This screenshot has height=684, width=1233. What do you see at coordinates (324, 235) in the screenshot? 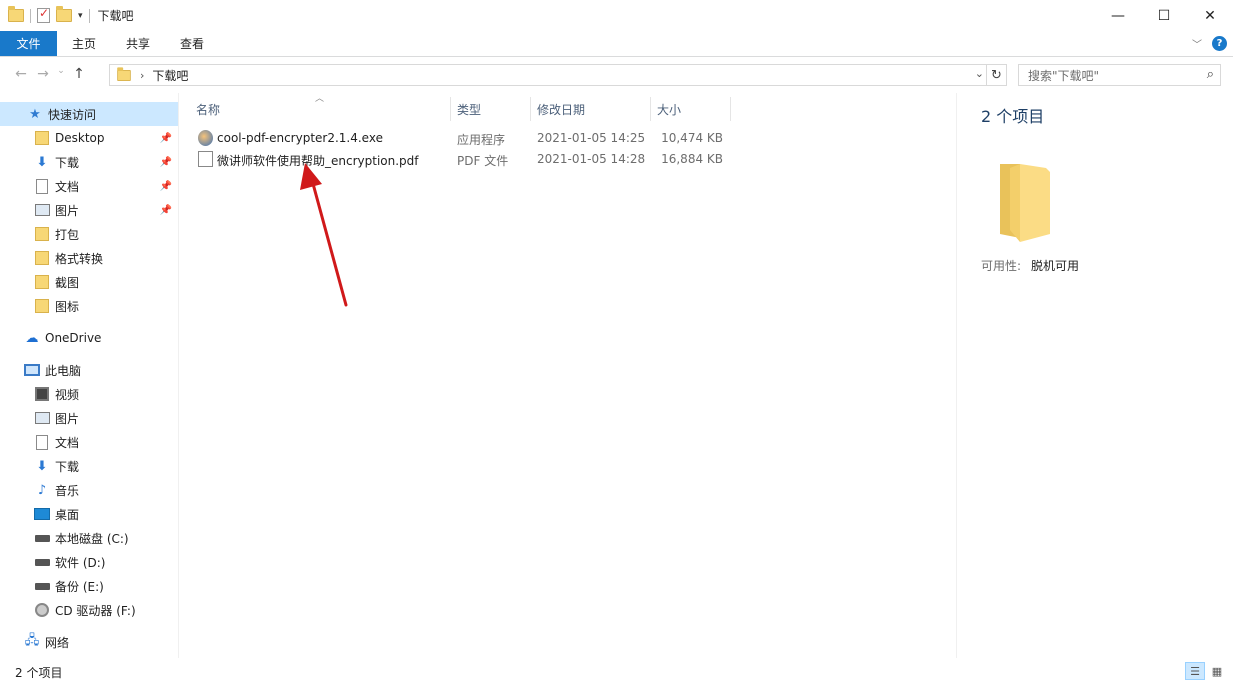
I see `annotation-arrow` at bounding box center [324, 235].